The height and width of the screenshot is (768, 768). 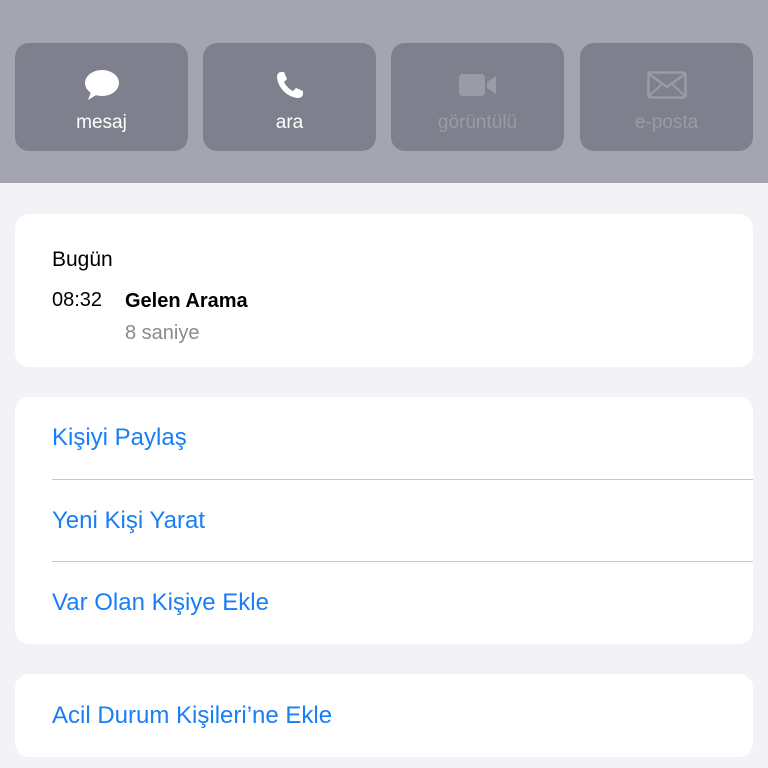 I want to click on video-icon, so click(x=477, y=85).